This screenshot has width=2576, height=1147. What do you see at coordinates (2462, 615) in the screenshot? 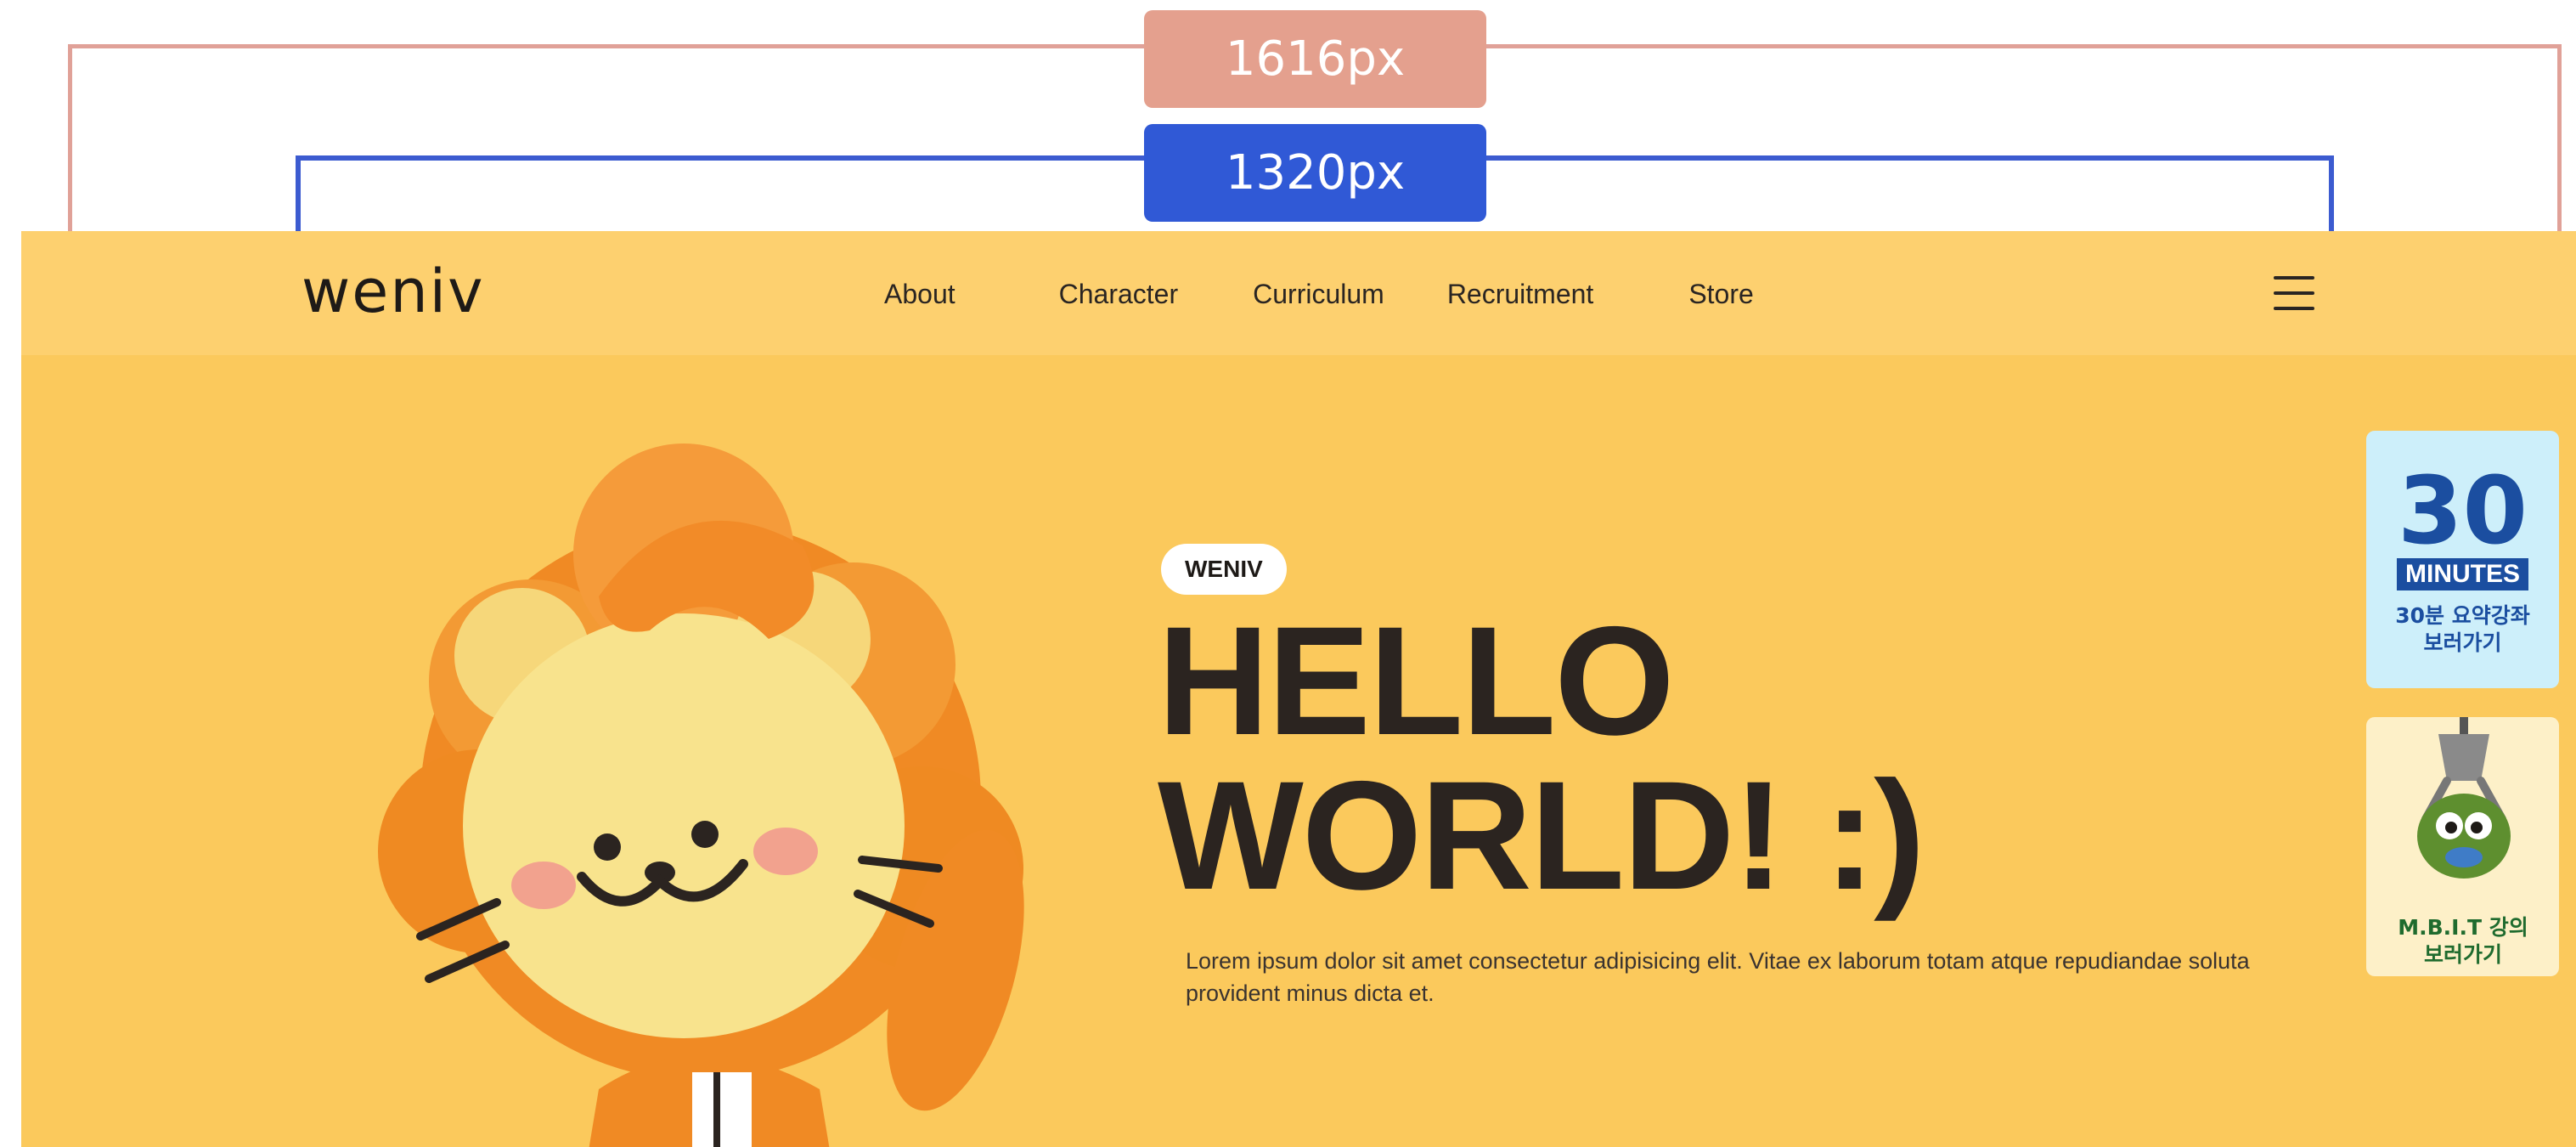
I see `card-caption-line1: 30분 요약강좌` at bounding box center [2462, 615].